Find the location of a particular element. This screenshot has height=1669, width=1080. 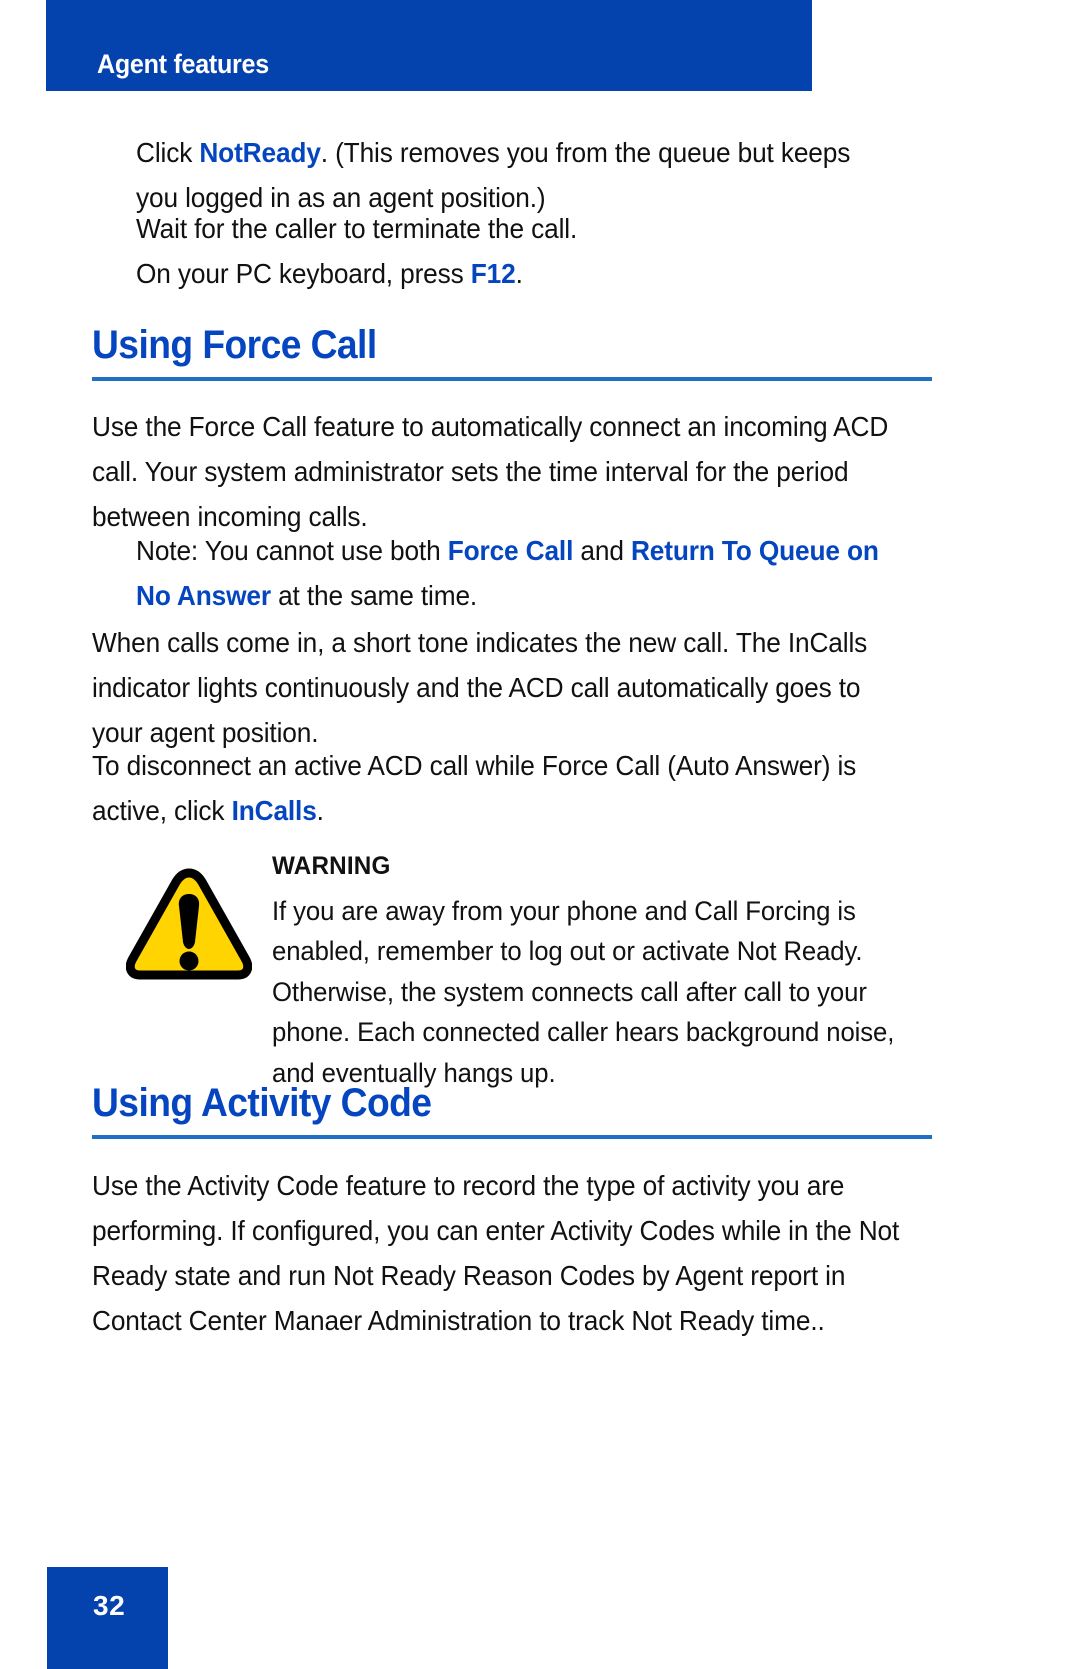

incalls-term: InCalls is located at coordinates (274, 810).